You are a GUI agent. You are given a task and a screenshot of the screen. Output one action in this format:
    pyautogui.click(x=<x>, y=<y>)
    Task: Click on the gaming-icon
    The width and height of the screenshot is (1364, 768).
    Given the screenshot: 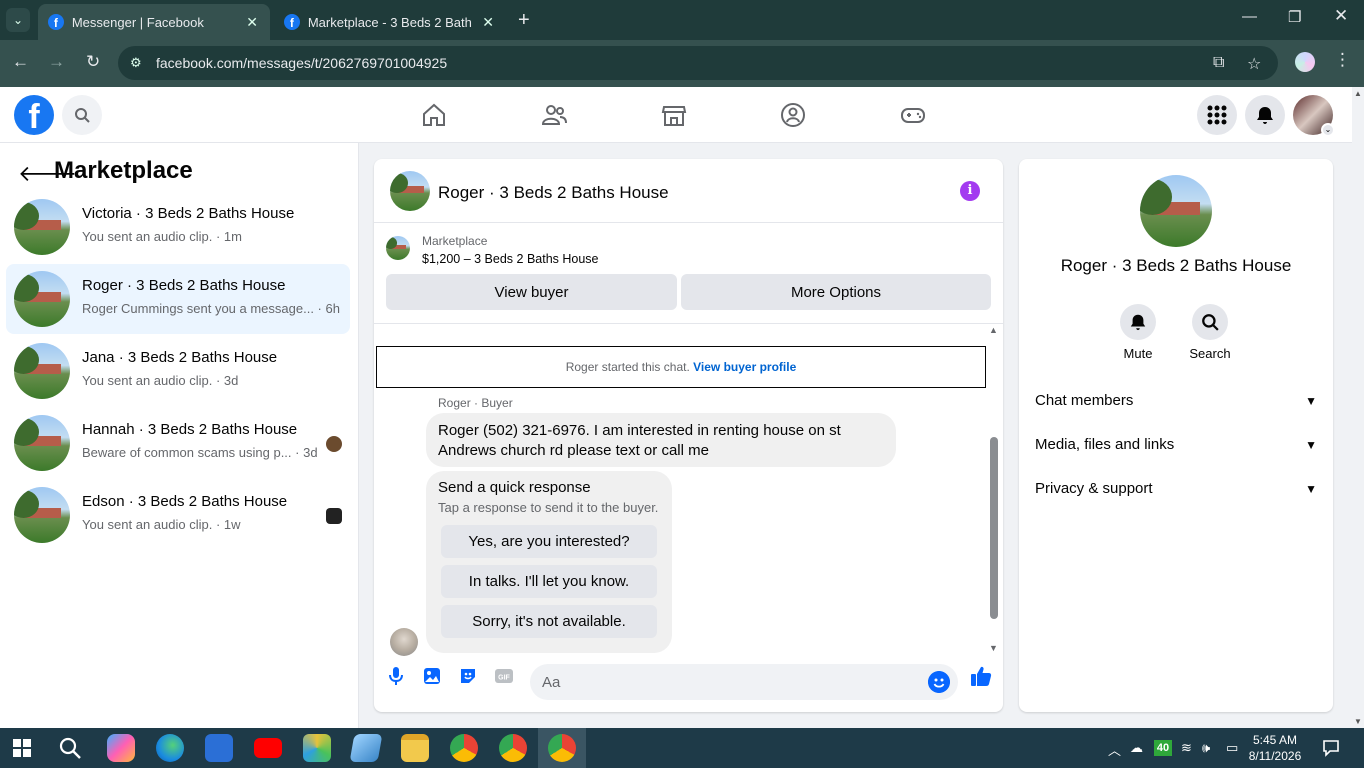 What is the action you would take?
    pyautogui.click(x=913, y=115)
    